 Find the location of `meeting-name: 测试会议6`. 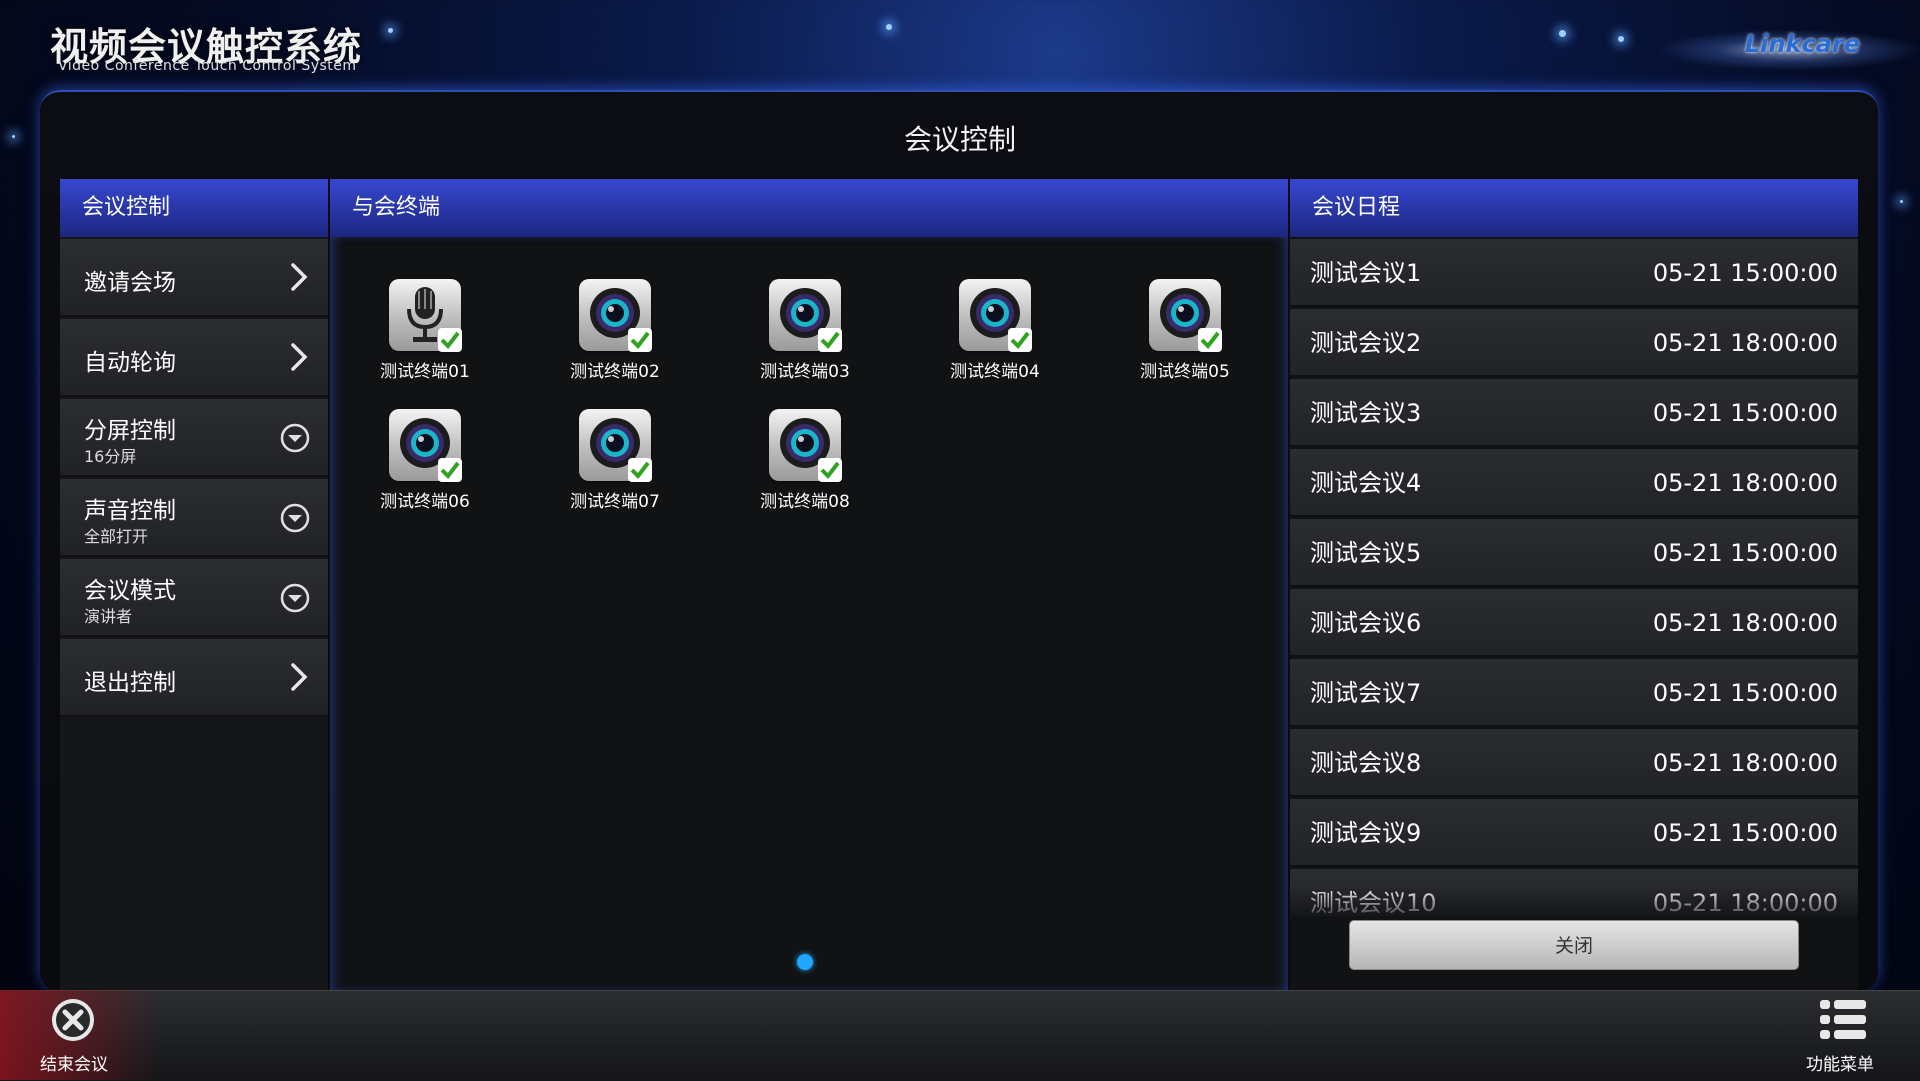

meeting-name: 测试会议6 is located at coordinates (1366, 623).